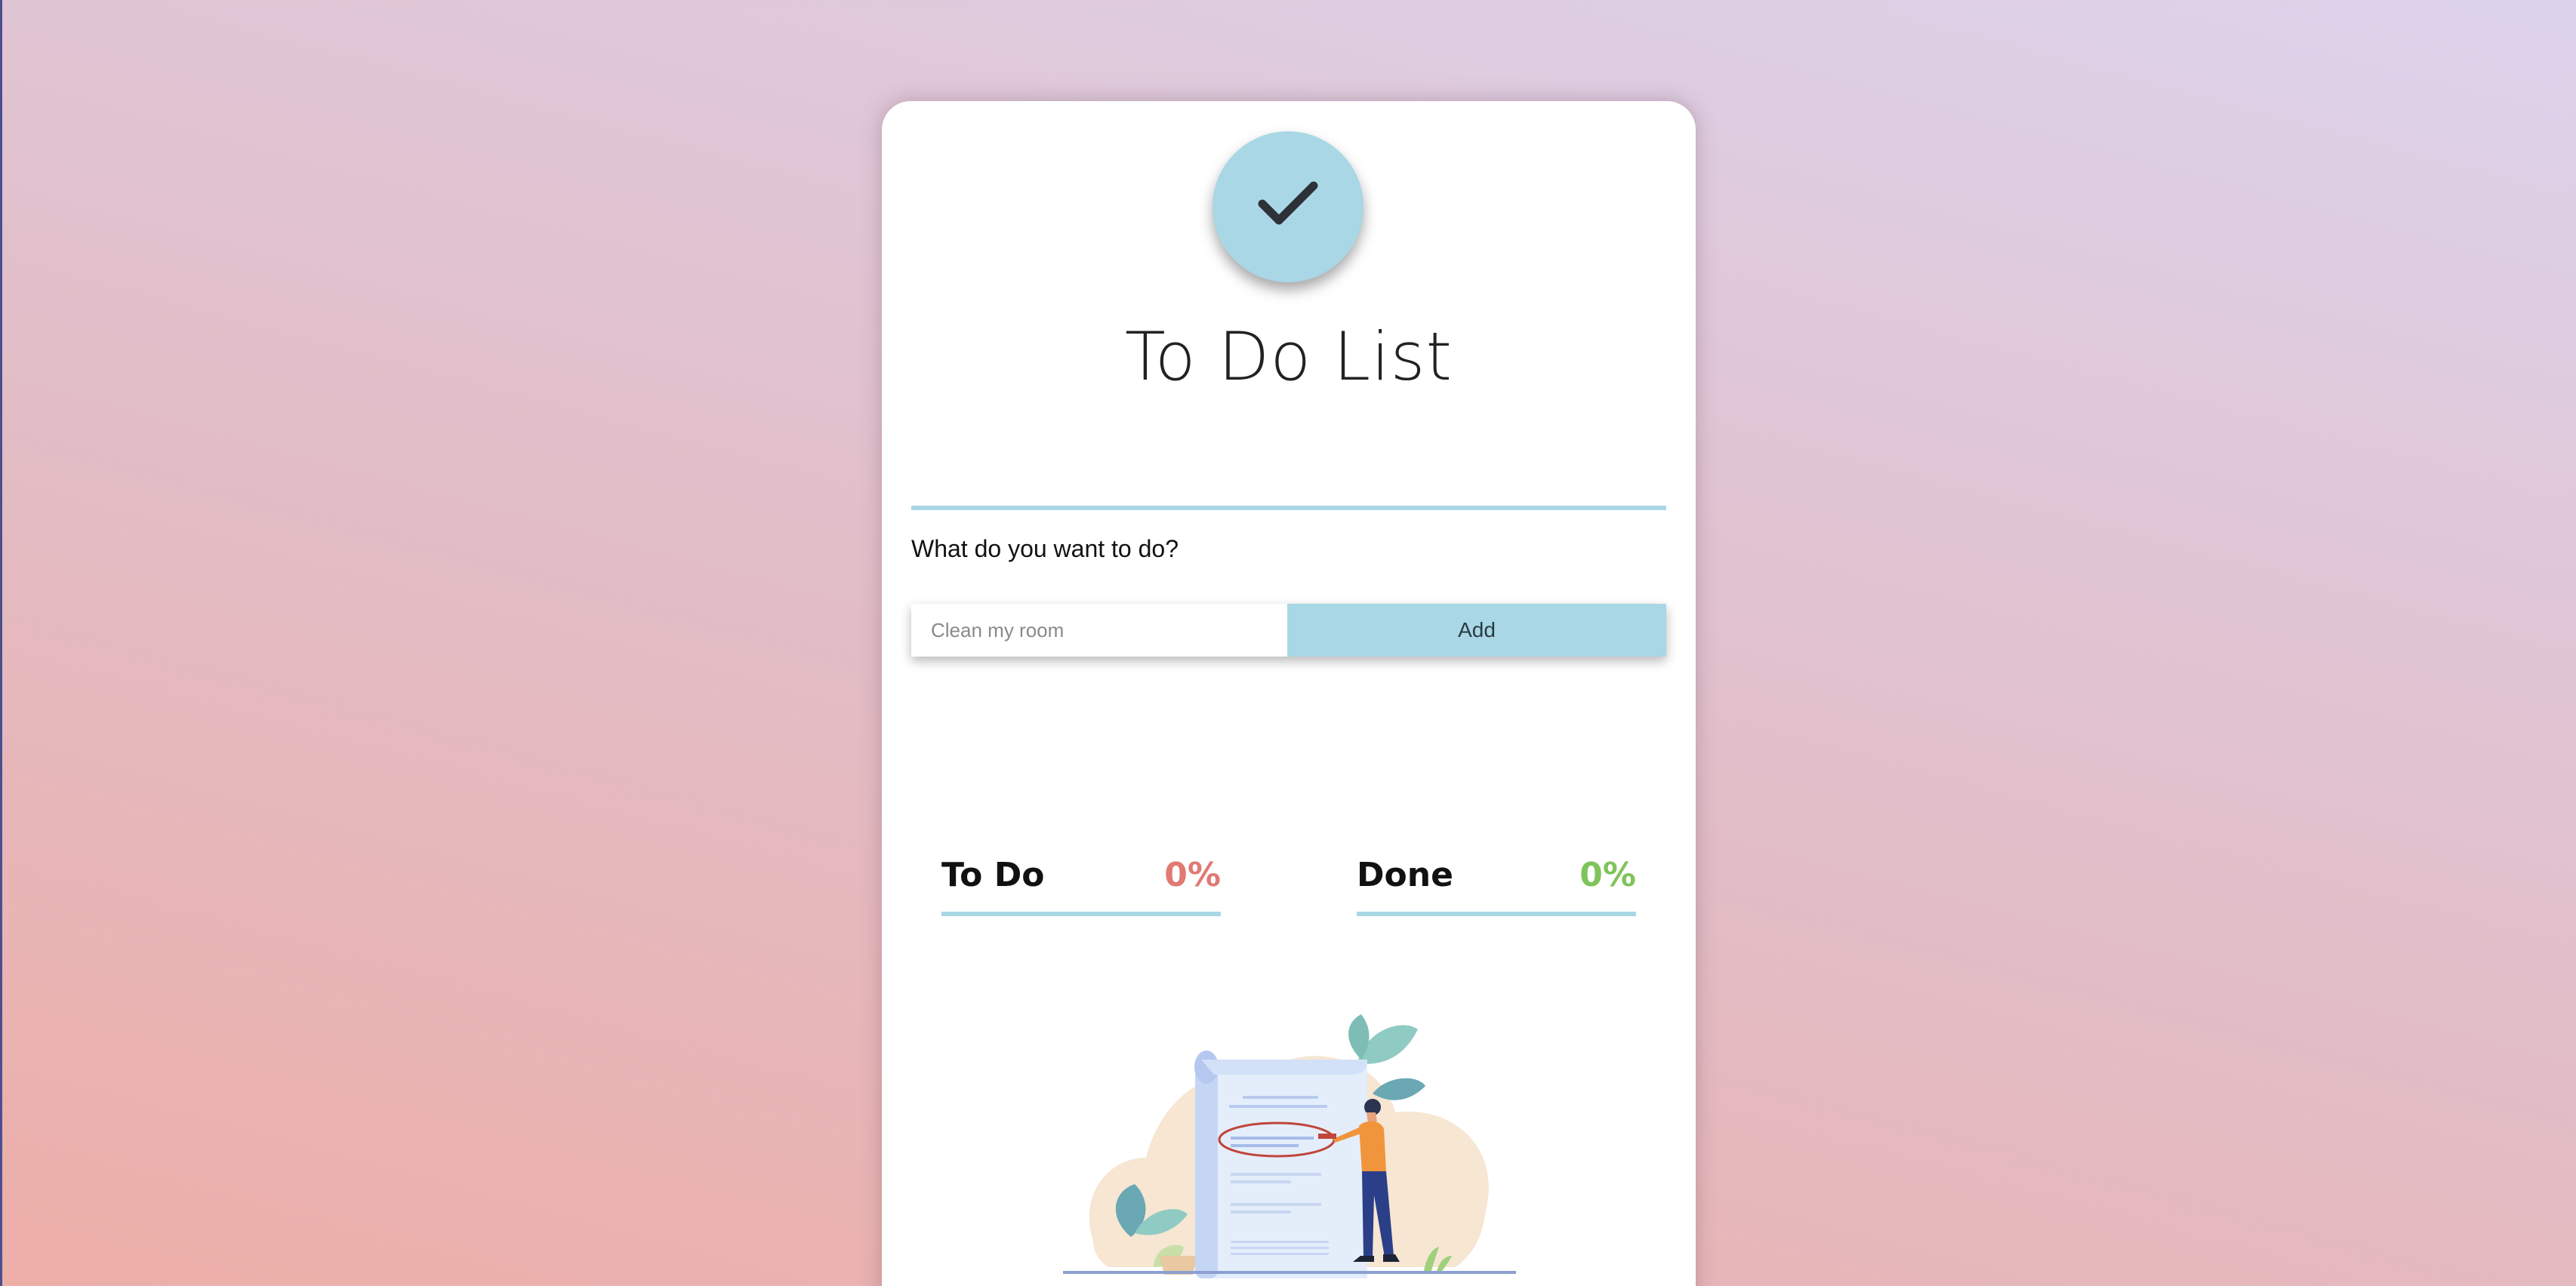  Describe the element at coordinates (1405, 875) in the screenshot. I see `done-label: Done` at that location.